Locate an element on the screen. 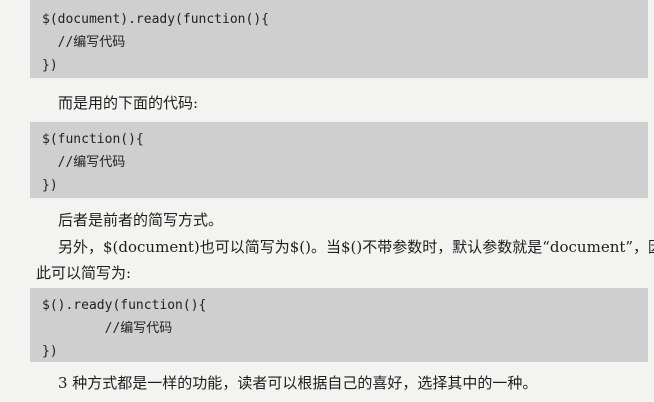 This screenshot has height=402, width=654. code-line: $(document).ready(function(){ is located at coordinates (155, 19).